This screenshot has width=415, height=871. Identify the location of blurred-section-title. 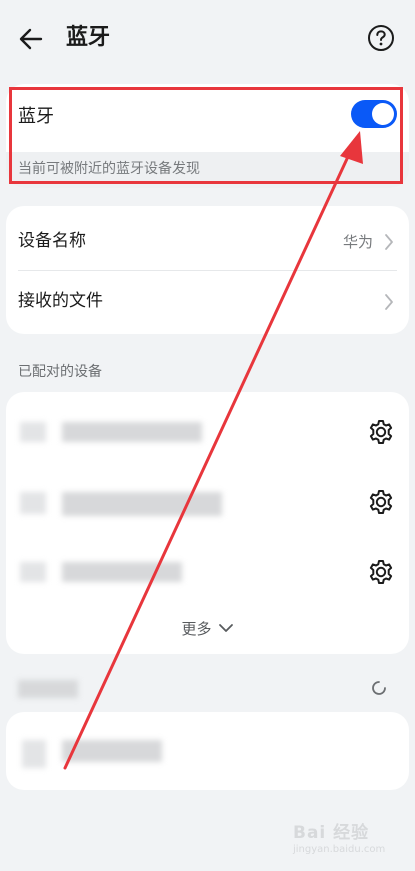
(48, 689).